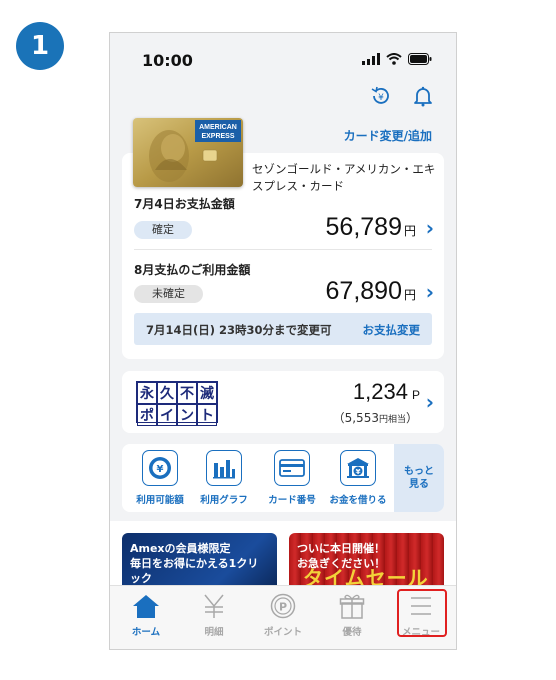 The image size is (556, 680). Describe the element at coordinates (283, 402) in the screenshot. I see `points-panel: 永 久 不 滅 ポ イ ン ト 1,234 P （5,553円相当） ›` at that location.